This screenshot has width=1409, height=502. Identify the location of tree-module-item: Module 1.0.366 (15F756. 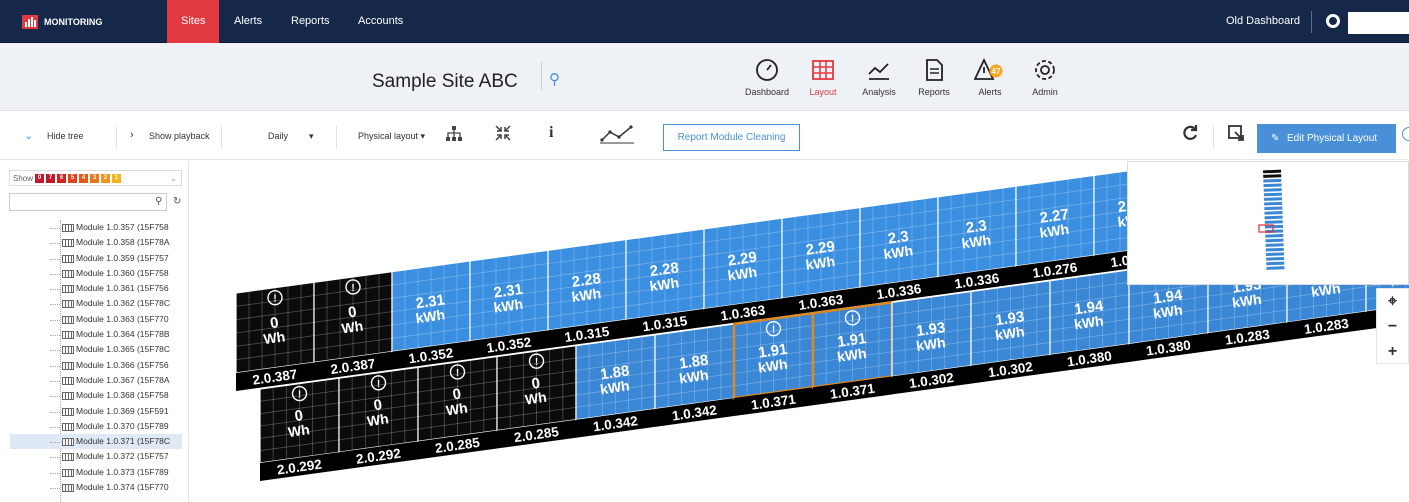
(96, 365).